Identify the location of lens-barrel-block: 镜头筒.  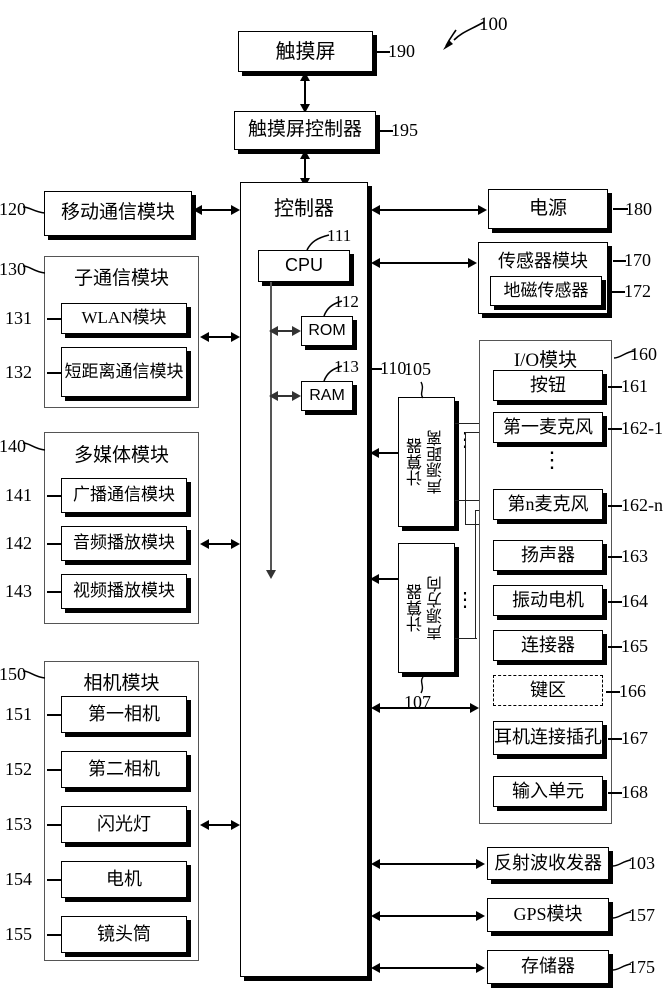
(124, 934).